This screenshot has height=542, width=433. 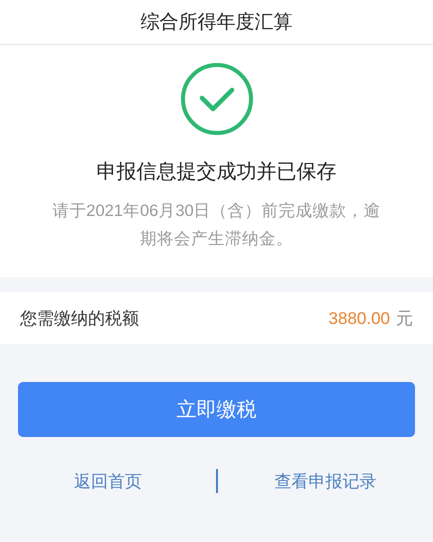 What do you see at coordinates (217, 99) in the screenshot?
I see `check-circle-icon` at bounding box center [217, 99].